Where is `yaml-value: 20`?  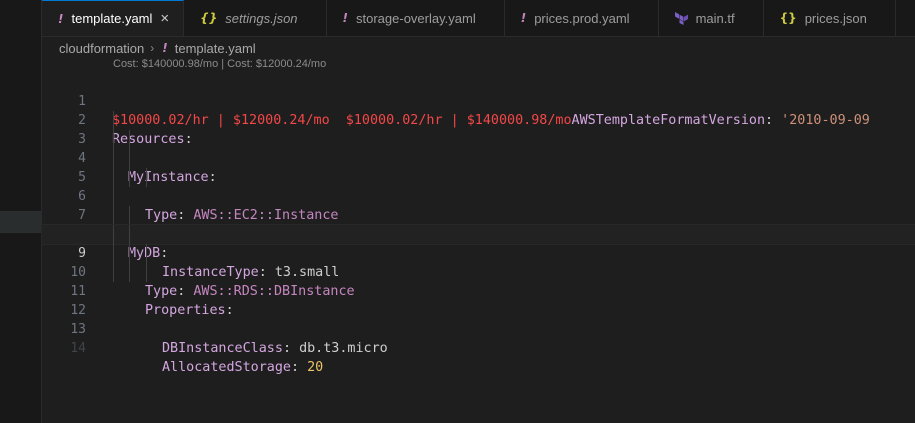
yaml-value: 20 is located at coordinates (315, 367).